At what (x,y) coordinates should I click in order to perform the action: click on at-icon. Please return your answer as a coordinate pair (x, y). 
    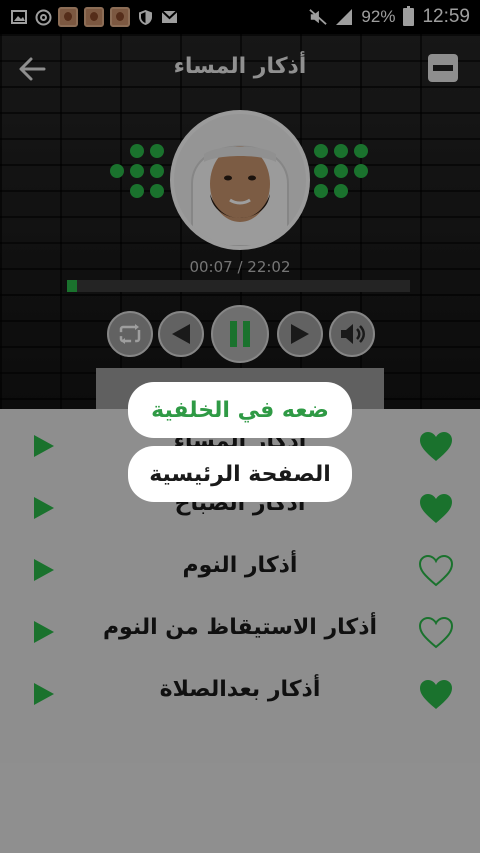
    Looking at the image, I should click on (43, 17).